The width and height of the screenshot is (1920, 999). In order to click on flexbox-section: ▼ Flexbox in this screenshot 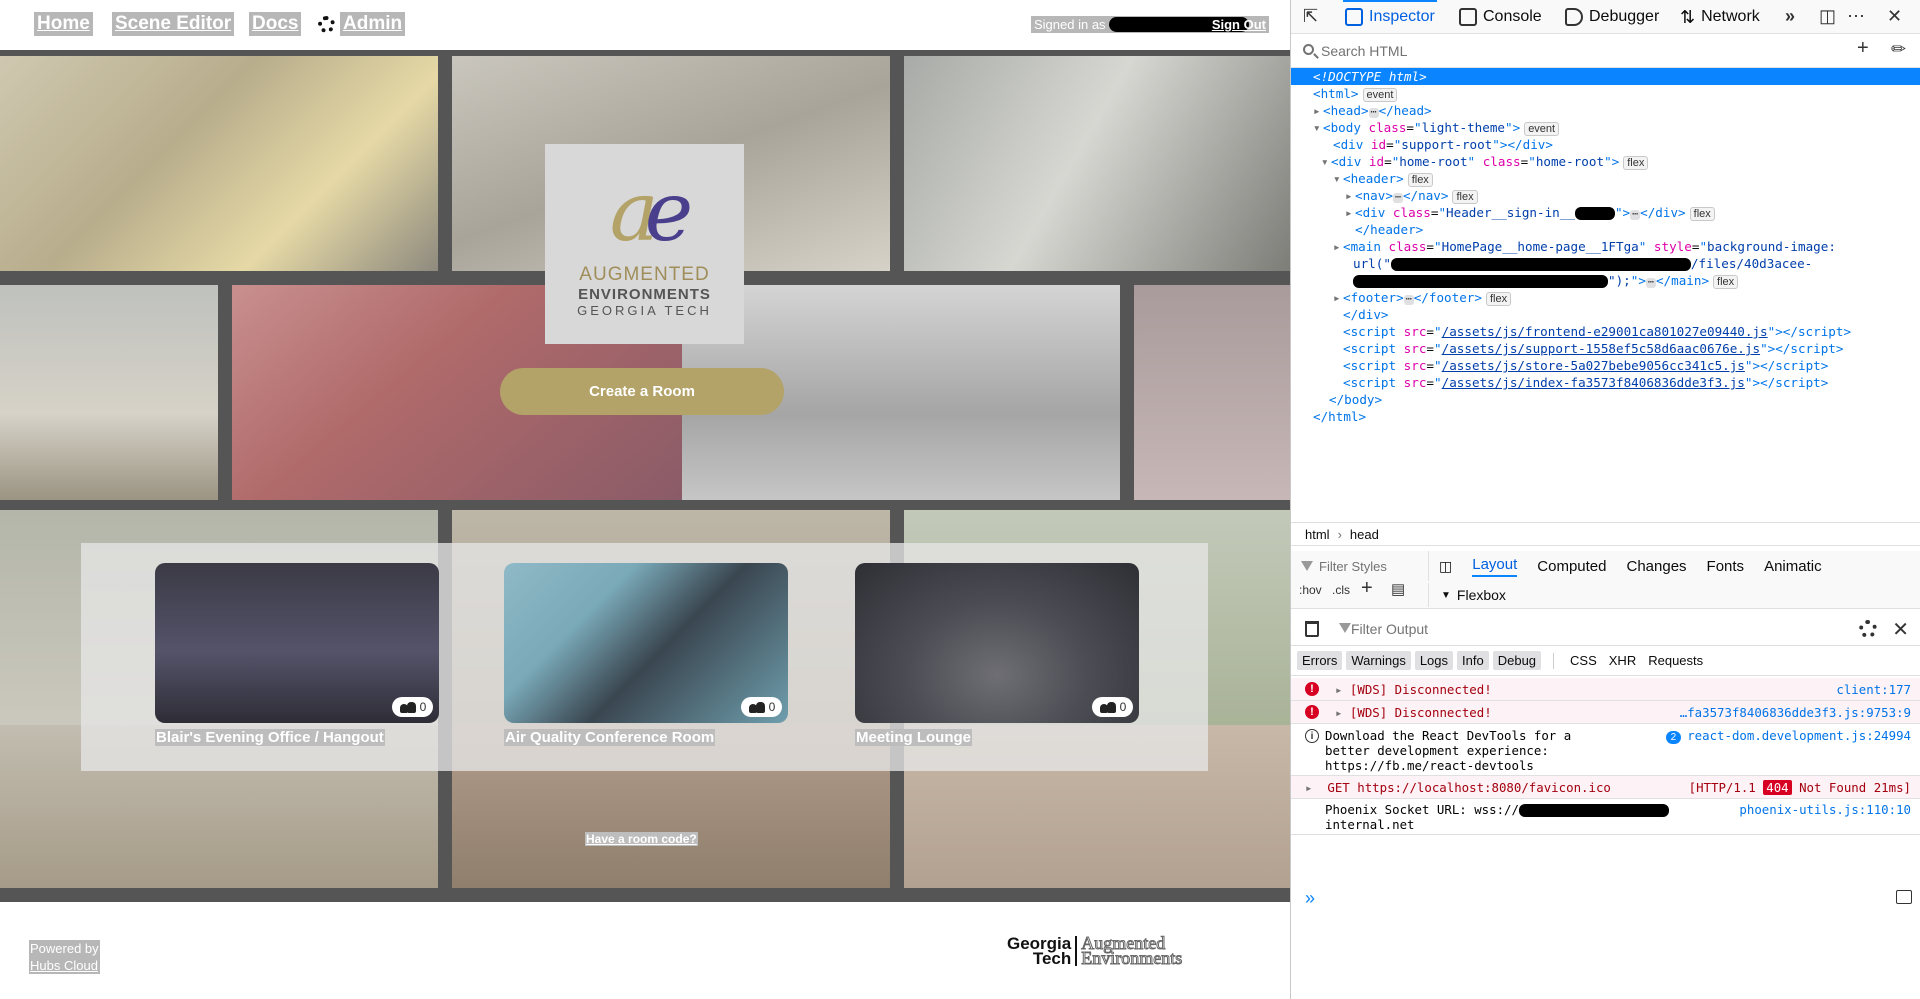, I will do `click(1467, 595)`.